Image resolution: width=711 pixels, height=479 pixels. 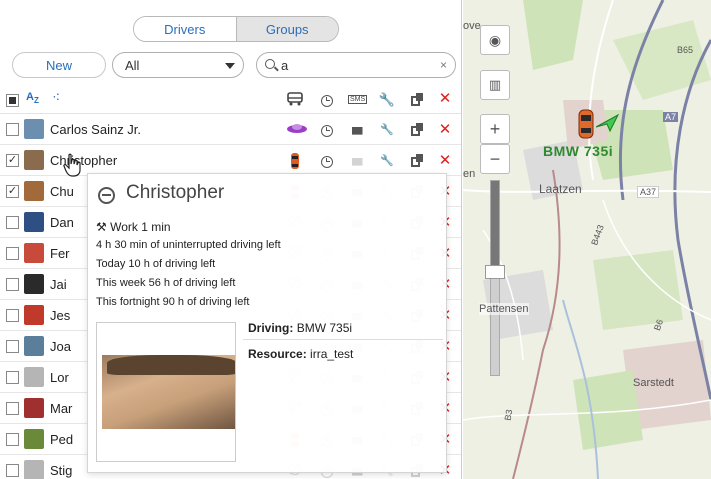 What do you see at coordinates (166, 392) in the screenshot?
I see `driver-photo` at bounding box center [166, 392].